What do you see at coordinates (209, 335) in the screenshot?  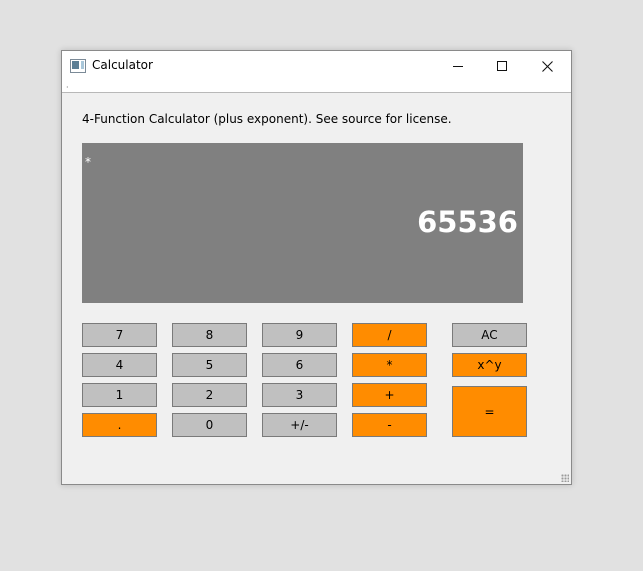 I see `digit-8-button: 8` at bounding box center [209, 335].